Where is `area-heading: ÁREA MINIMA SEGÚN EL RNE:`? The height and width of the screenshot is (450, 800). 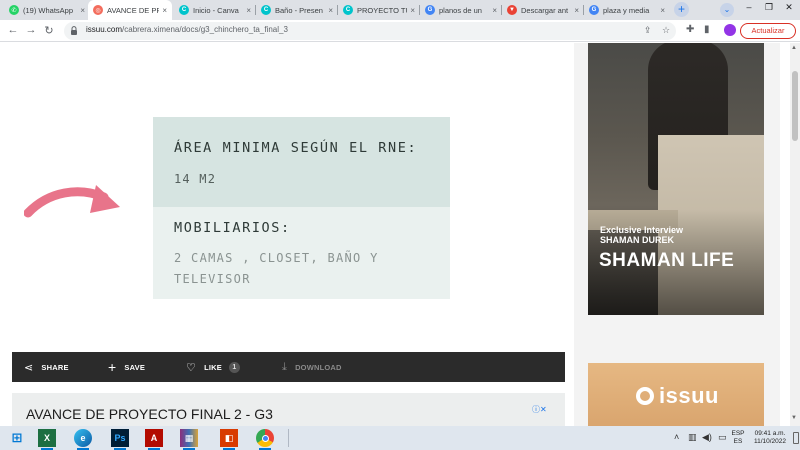 area-heading: ÁREA MINIMA SEGÚN EL RNE: is located at coordinates (296, 148).